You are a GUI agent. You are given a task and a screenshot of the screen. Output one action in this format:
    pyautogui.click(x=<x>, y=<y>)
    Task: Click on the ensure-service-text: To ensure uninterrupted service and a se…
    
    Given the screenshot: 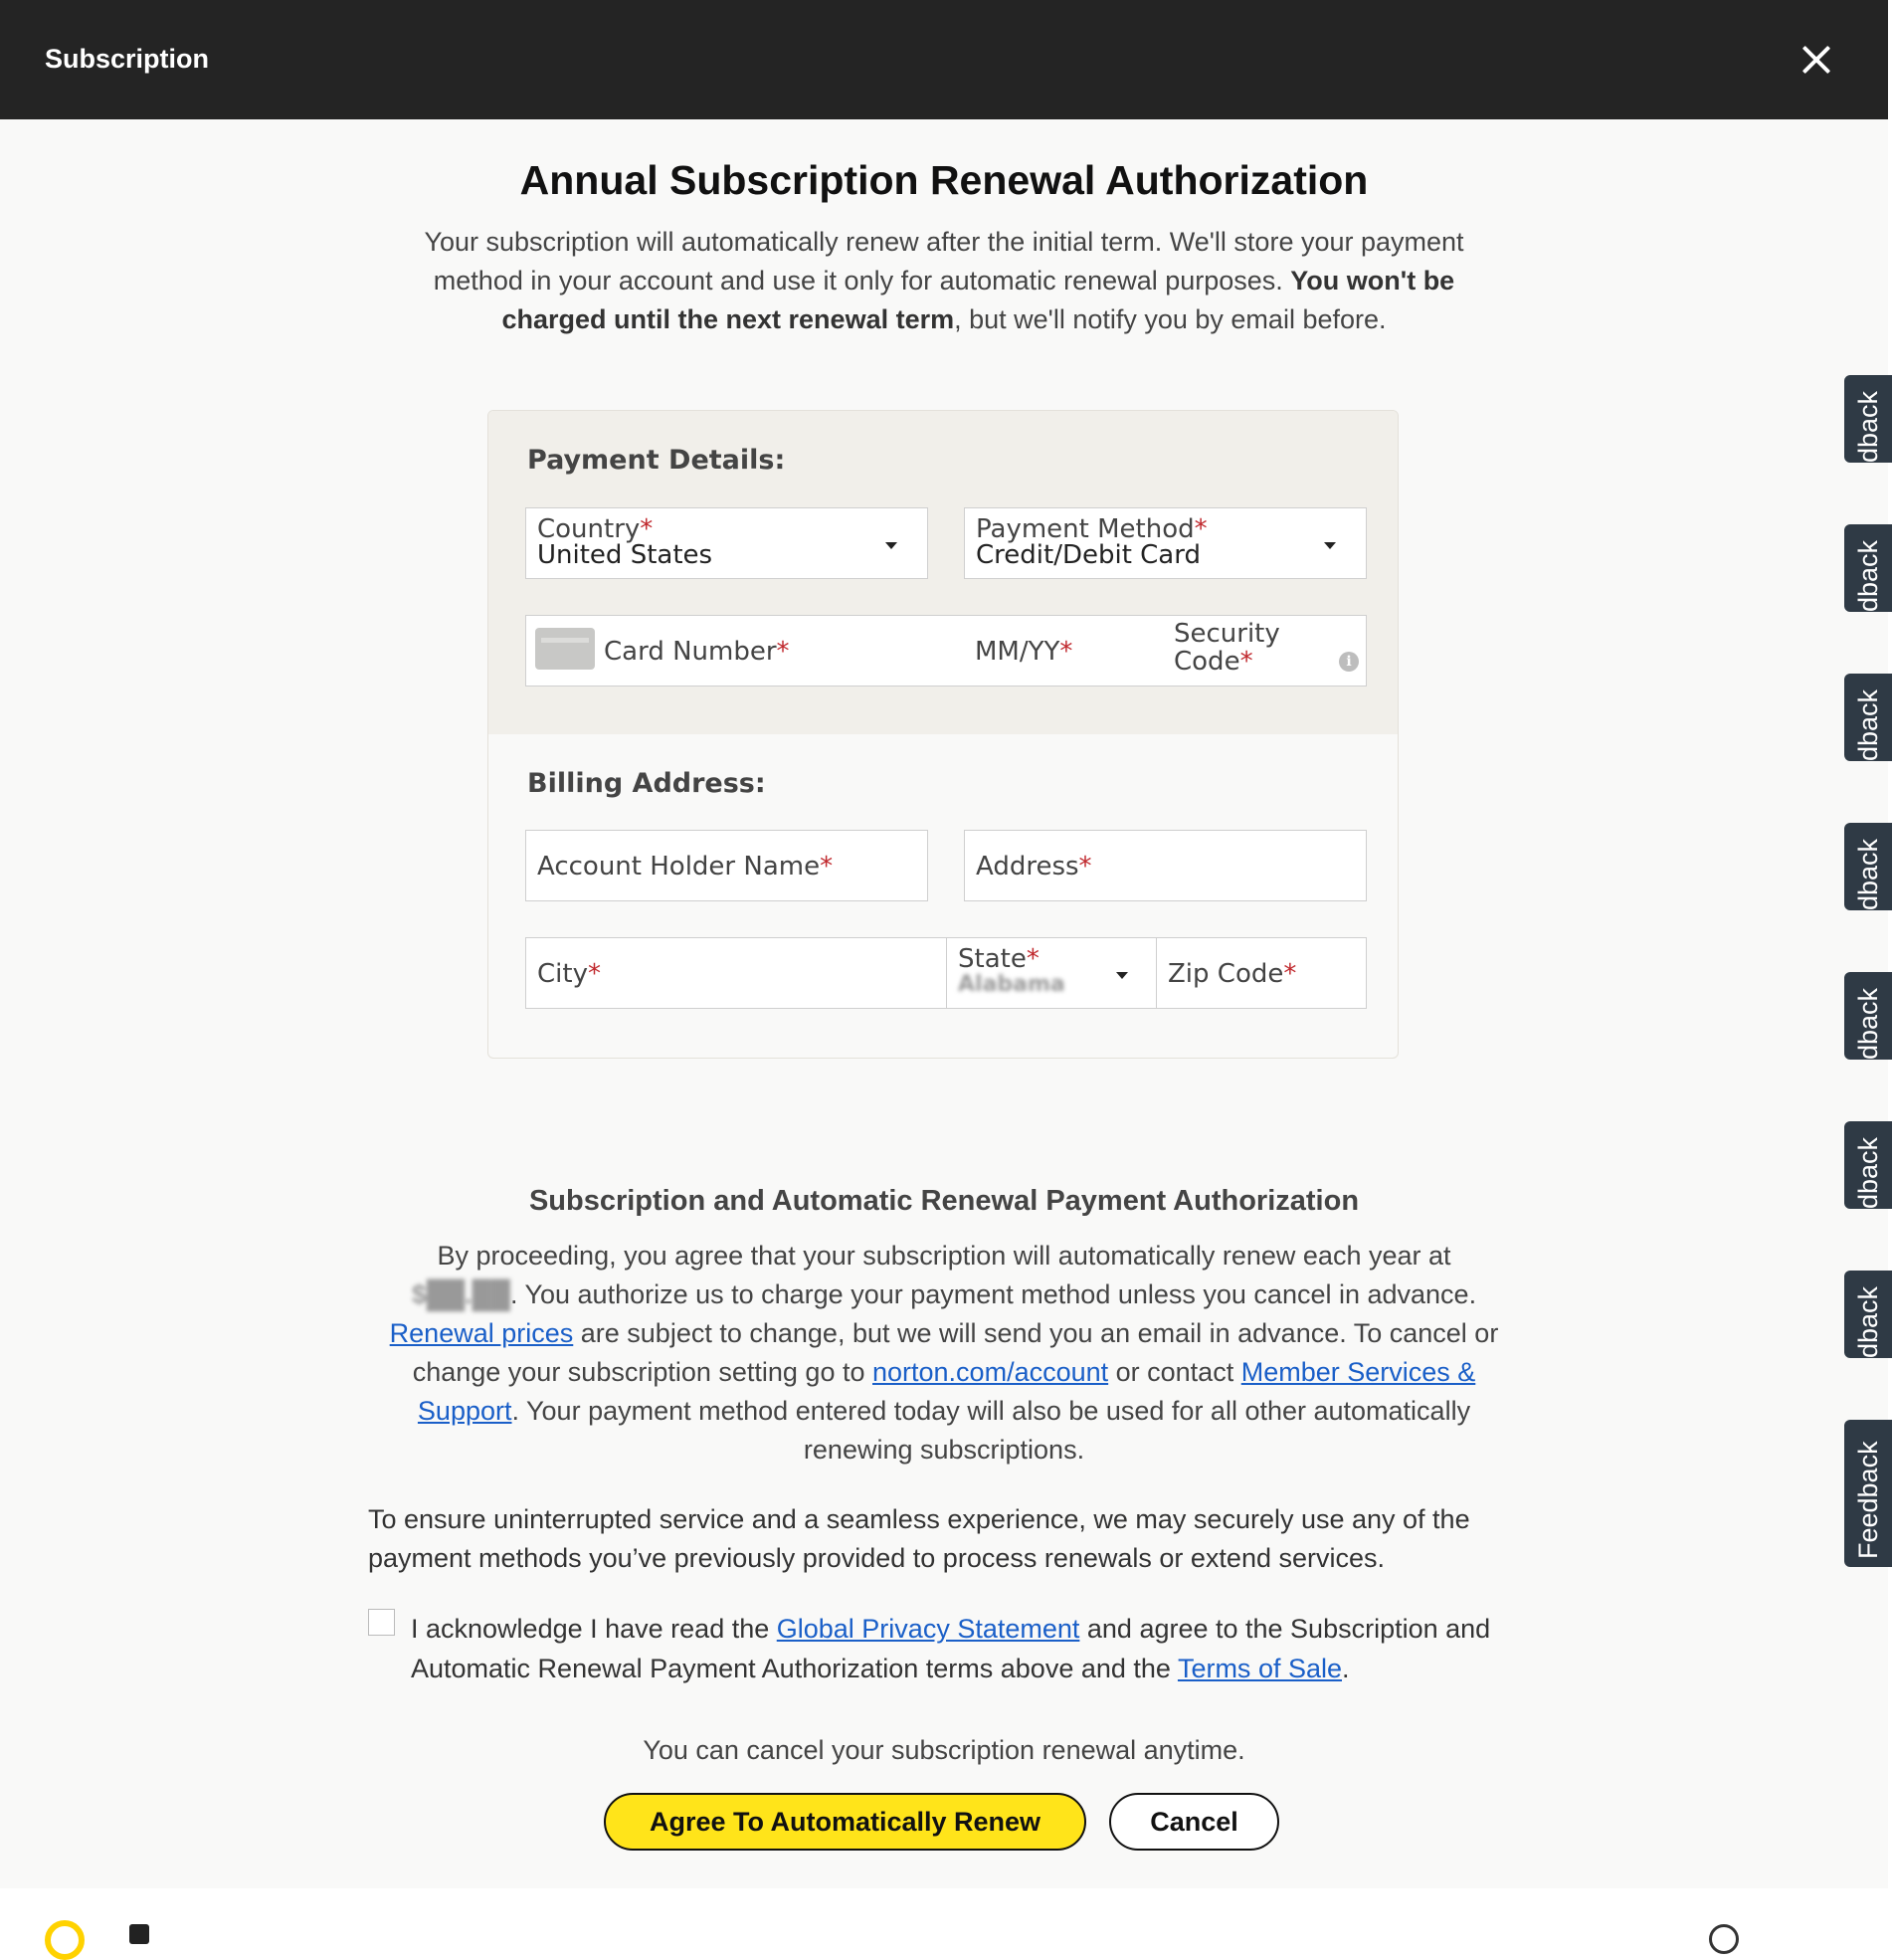 What is the action you would take?
    pyautogui.click(x=919, y=1538)
    